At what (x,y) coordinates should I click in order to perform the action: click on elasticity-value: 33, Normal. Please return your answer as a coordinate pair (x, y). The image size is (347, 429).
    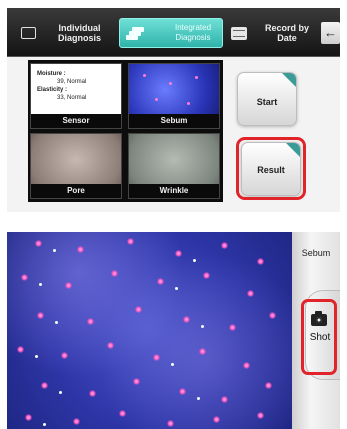
    Looking at the image, I should click on (72, 98).